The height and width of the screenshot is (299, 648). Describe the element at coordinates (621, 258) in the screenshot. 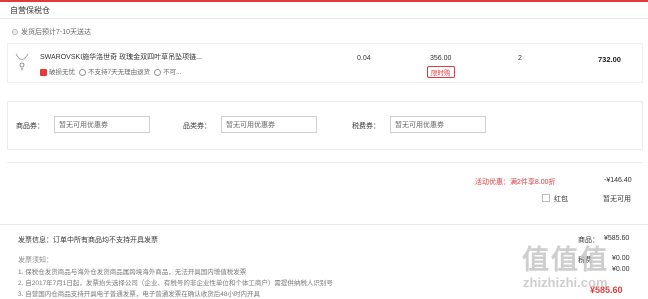

I see `tax-total-value: ¥0.00` at that location.